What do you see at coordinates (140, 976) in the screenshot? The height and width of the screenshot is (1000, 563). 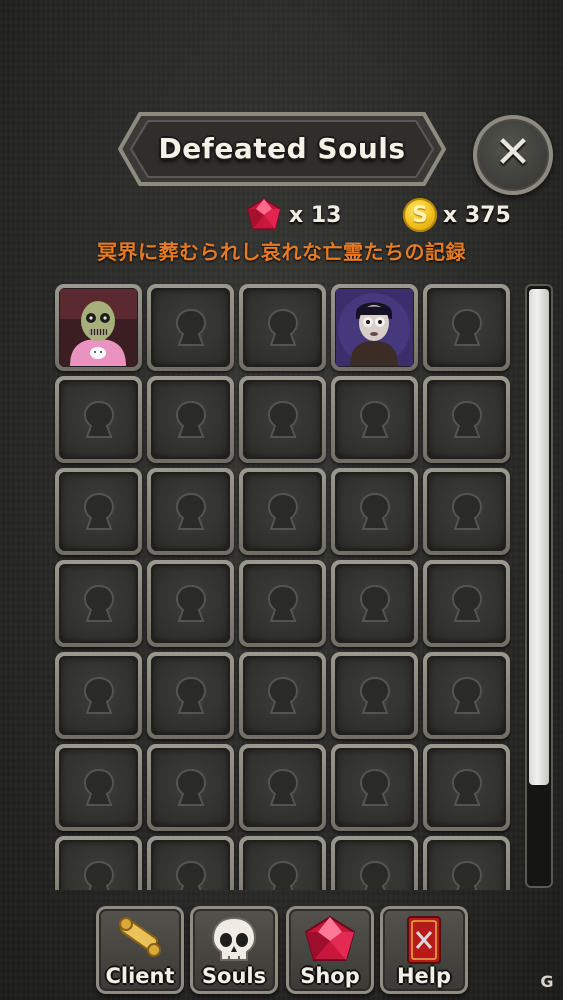 I see `nav-client-label: Client` at bounding box center [140, 976].